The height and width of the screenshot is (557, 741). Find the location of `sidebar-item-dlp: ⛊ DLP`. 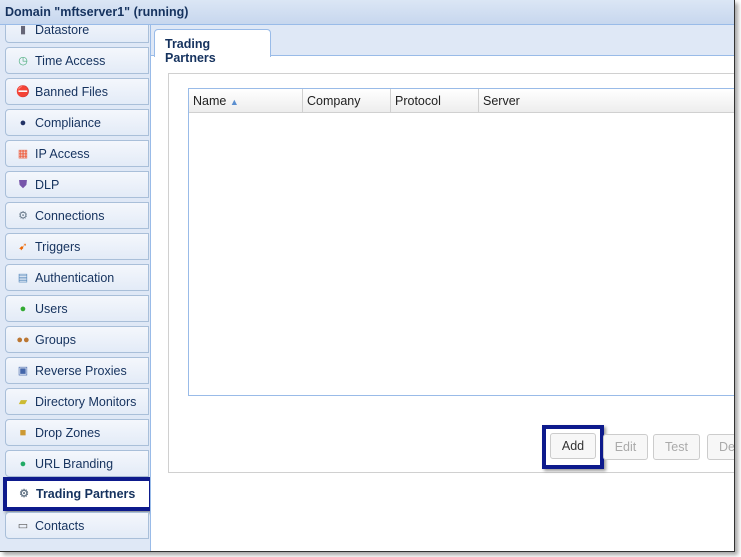

sidebar-item-dlp: ⛊ DLP is located at coordinates (77, 184).